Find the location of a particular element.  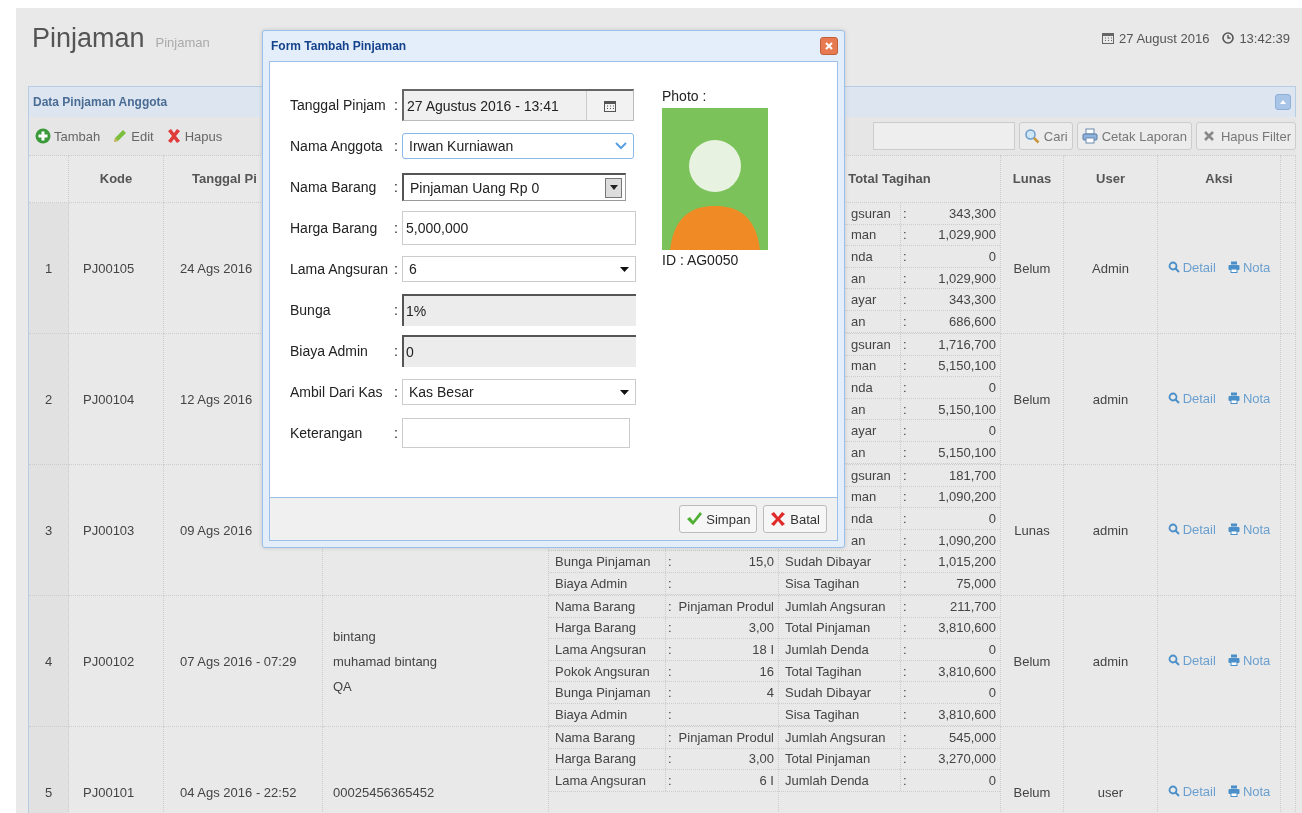

table-cell-text: muhamad bintang is located at coordinates (386, 661).